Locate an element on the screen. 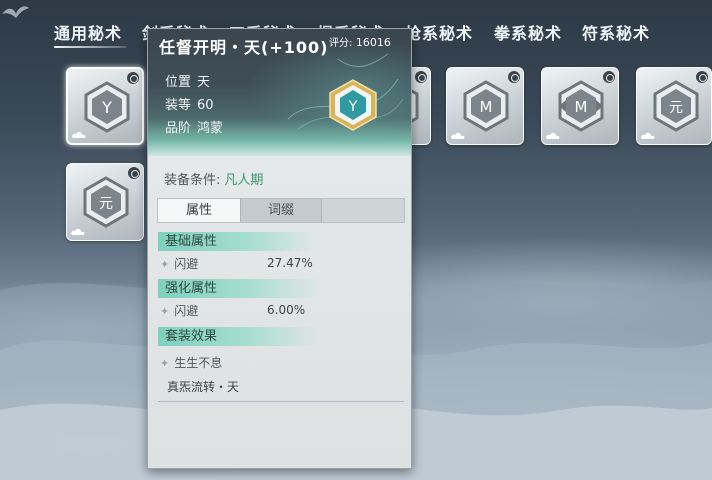  level-value: 60 is located at coordinates (205, 105).